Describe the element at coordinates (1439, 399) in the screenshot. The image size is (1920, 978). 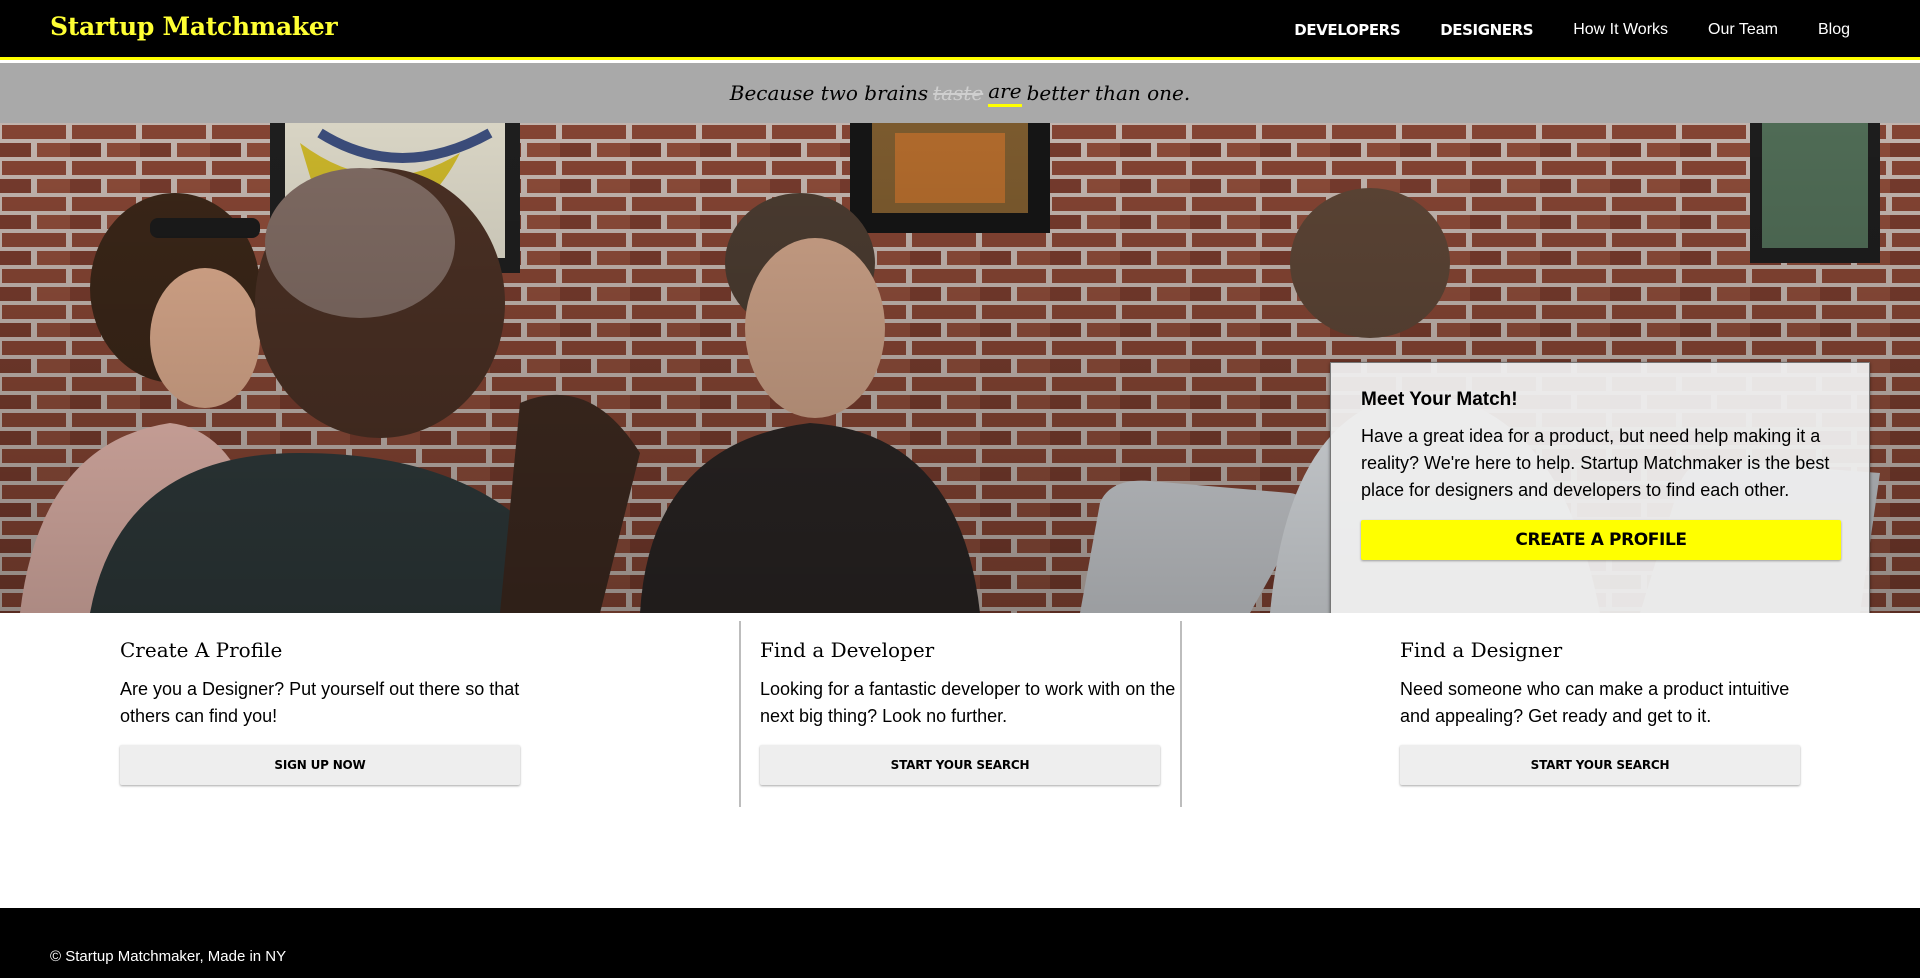
I see `card-title: Meet Your Match!` at that location.